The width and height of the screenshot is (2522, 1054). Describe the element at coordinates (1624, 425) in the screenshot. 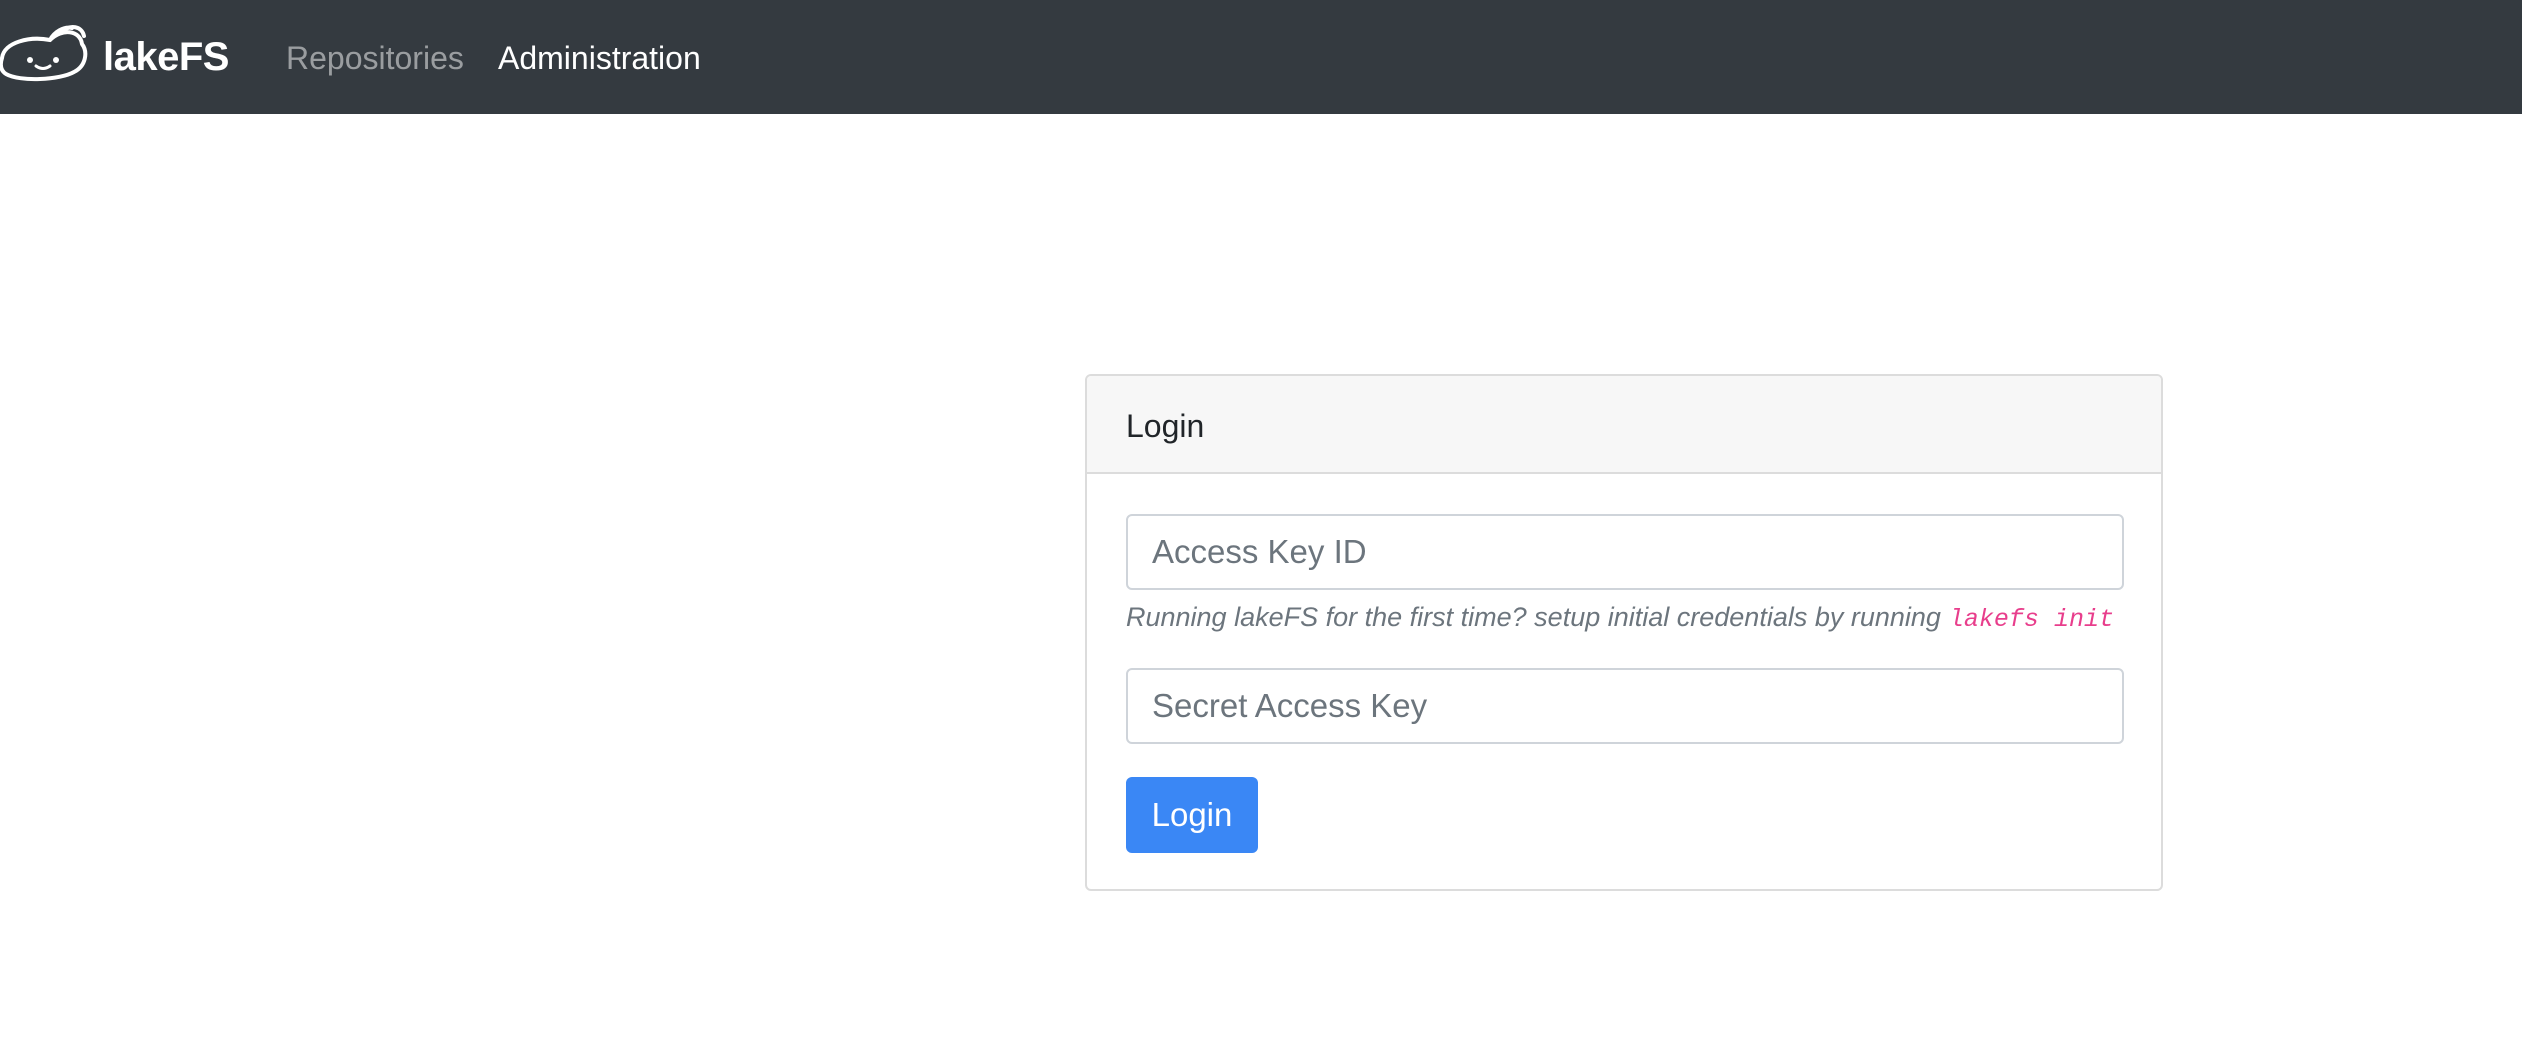

I see `login-card-header: Login` at that location.